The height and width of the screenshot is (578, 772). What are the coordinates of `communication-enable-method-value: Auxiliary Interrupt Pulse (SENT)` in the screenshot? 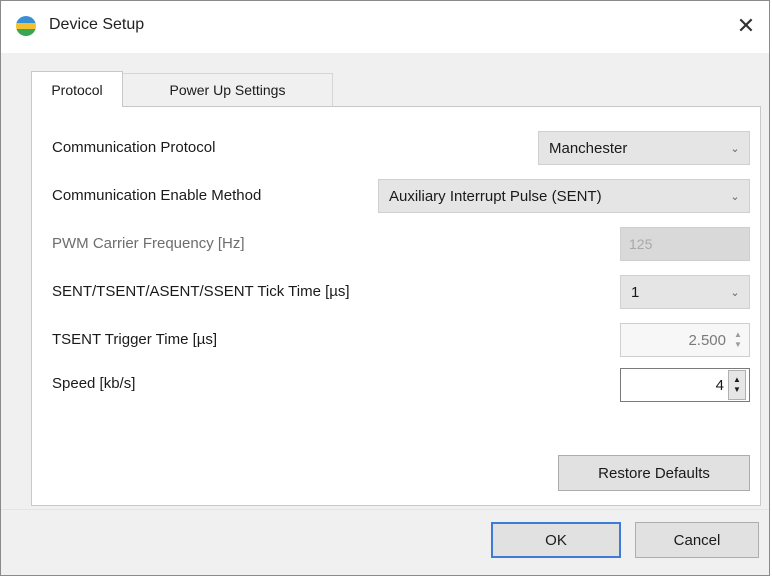 It's located at (495, 196).